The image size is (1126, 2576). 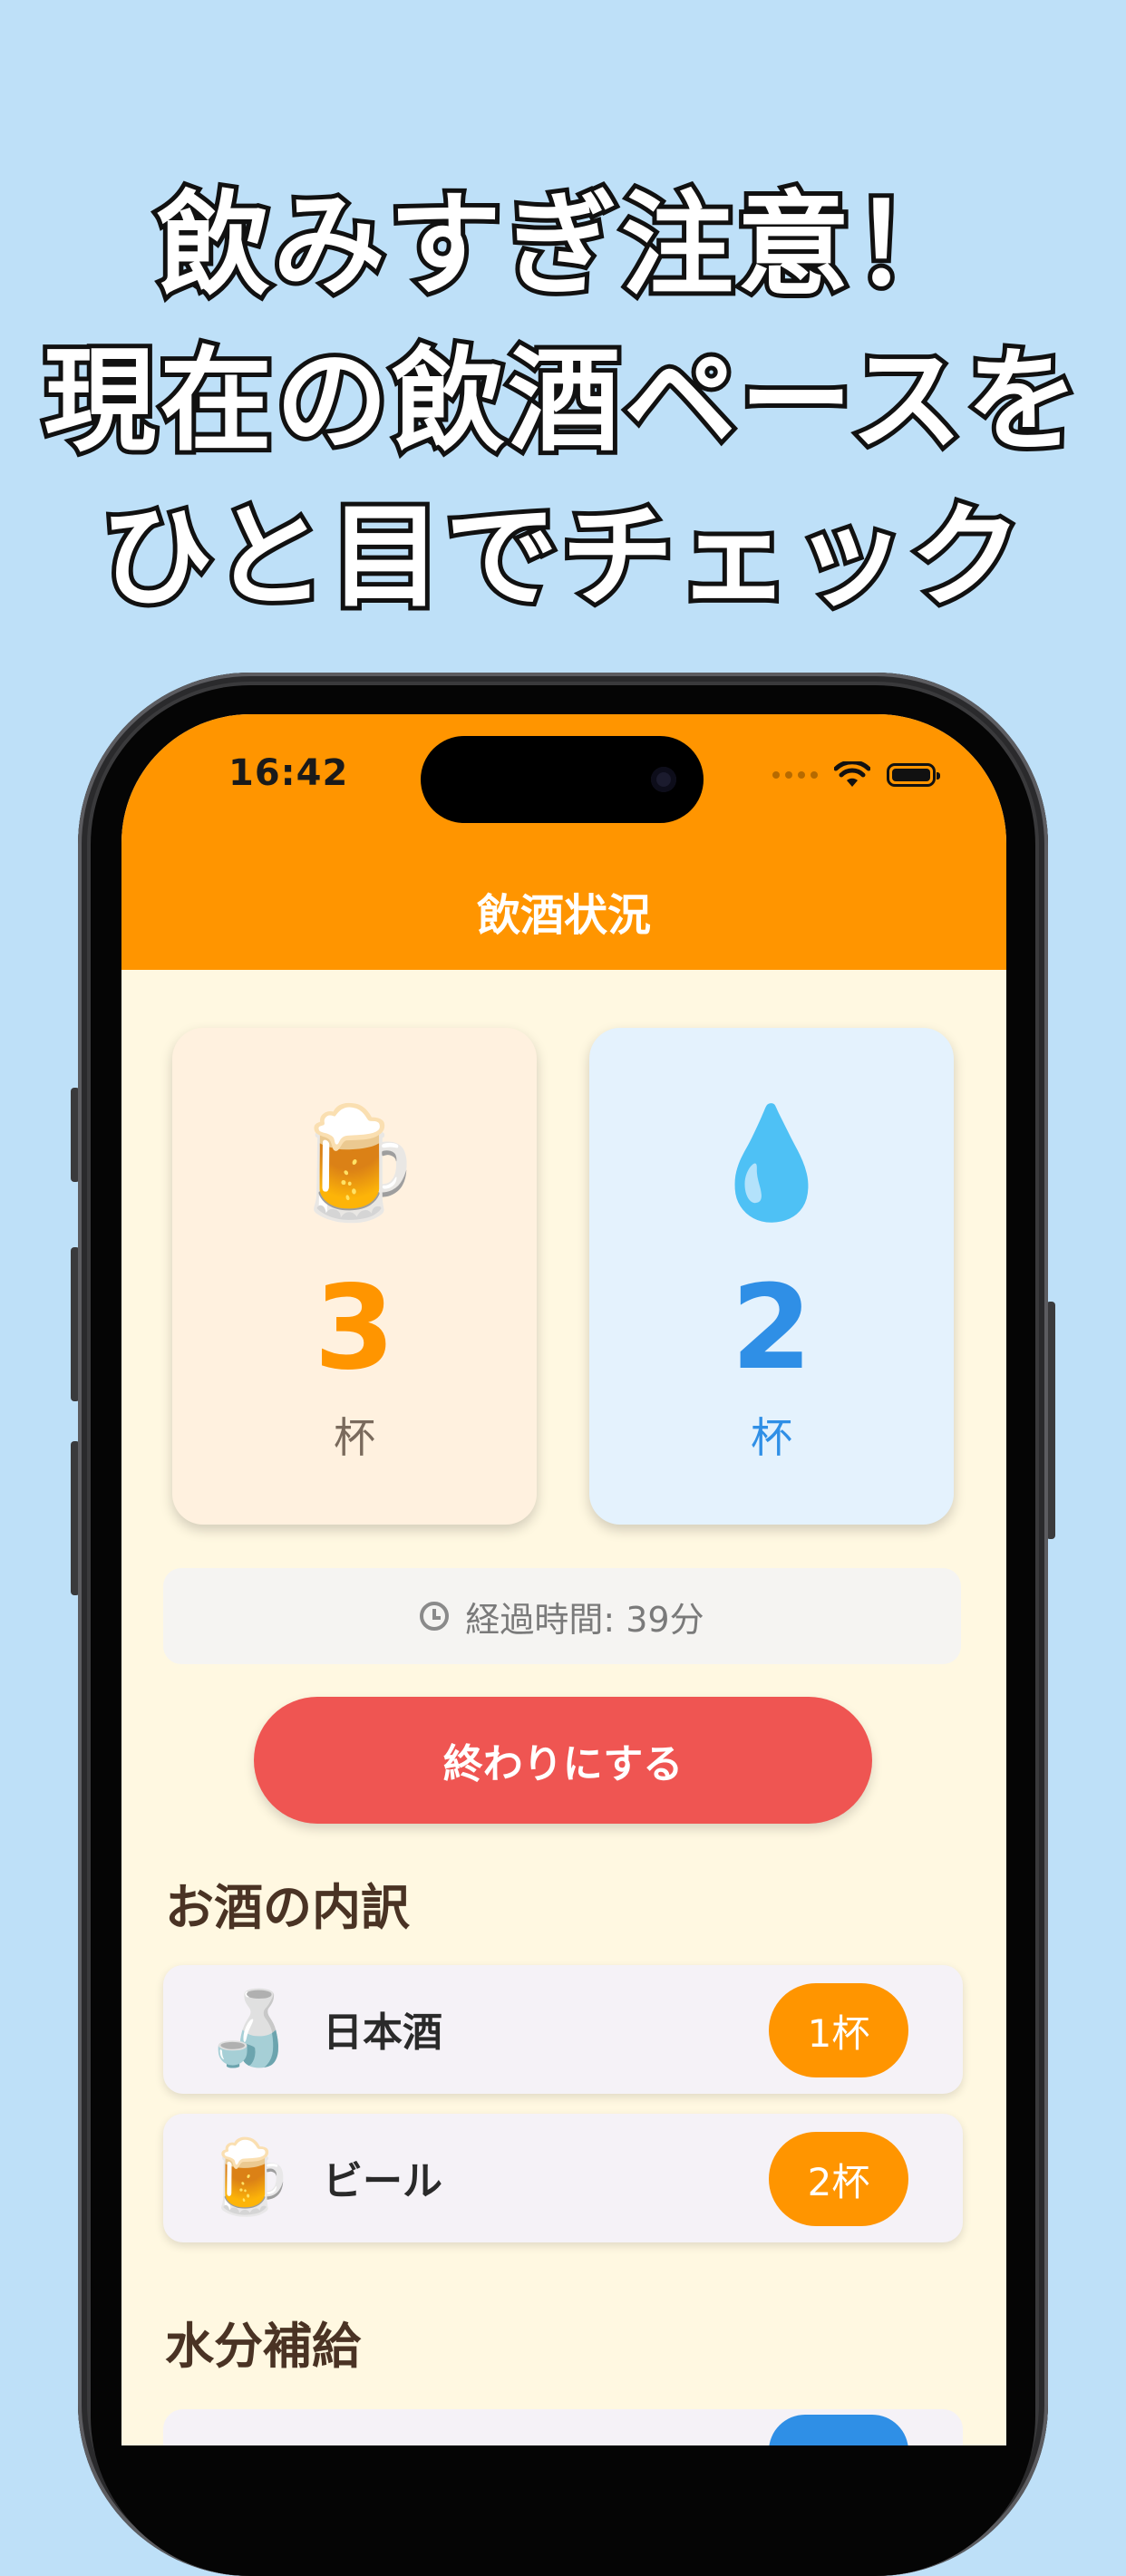 I want to click on water-drop-icon: 💧, so click(x=772, y=1163).